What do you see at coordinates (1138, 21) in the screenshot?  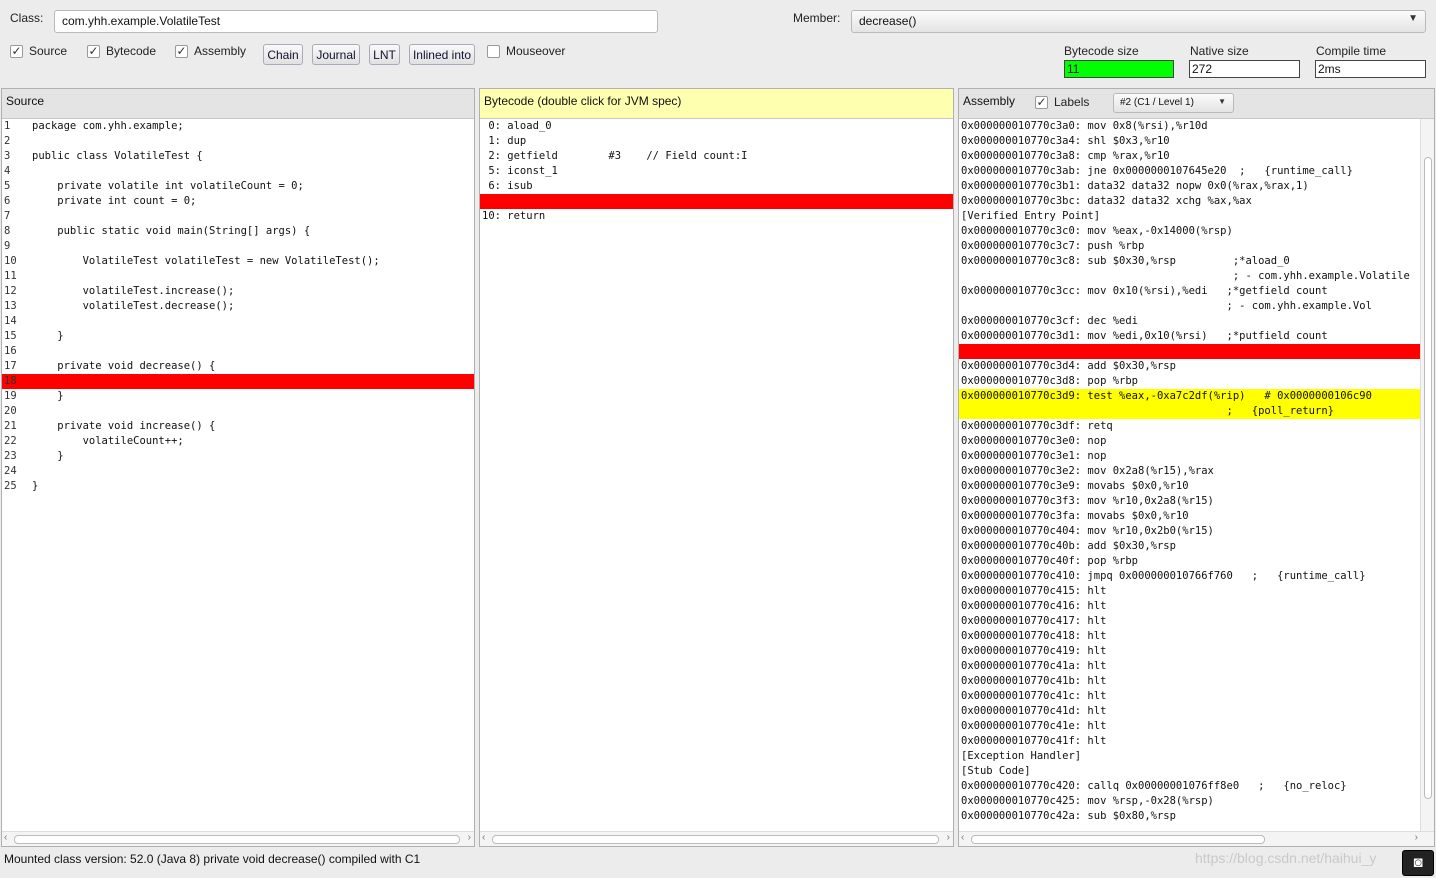 I see `member-select: decrease() ▼` at bounding box center [1138, 21].